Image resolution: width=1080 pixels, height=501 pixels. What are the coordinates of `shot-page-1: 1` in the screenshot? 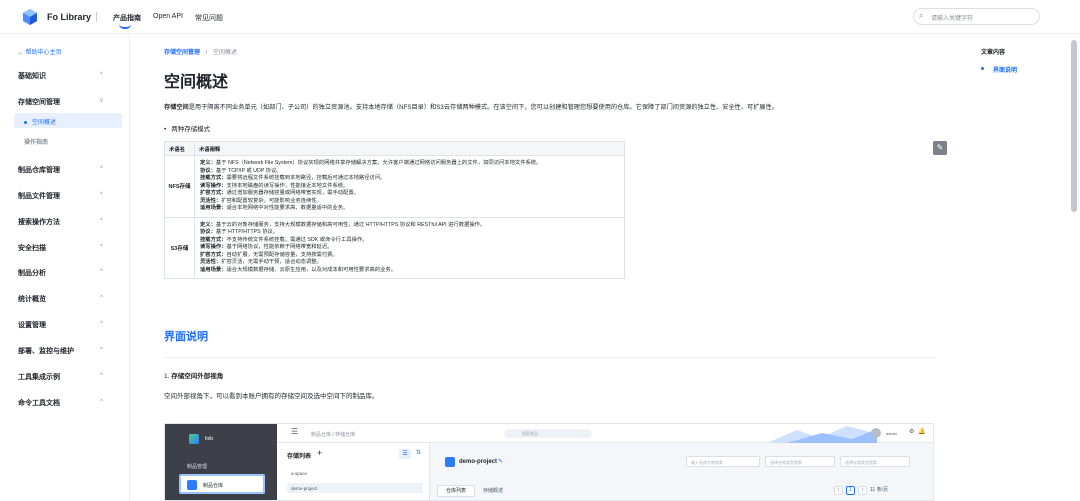 It's located at (850, 490).